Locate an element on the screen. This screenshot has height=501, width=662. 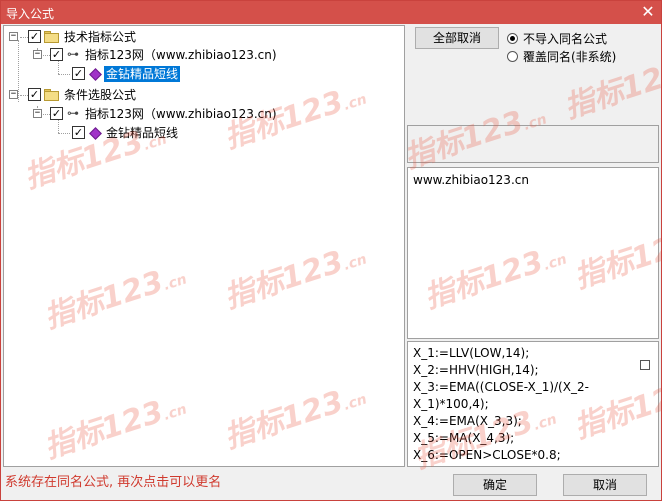
tree-formula-node: 金钻精品短线 is located at coordinates (142, 133).